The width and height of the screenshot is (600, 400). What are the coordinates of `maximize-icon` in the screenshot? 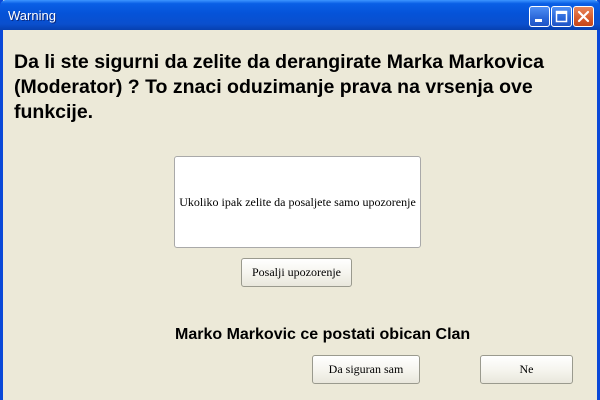 It's located at (561, 16).